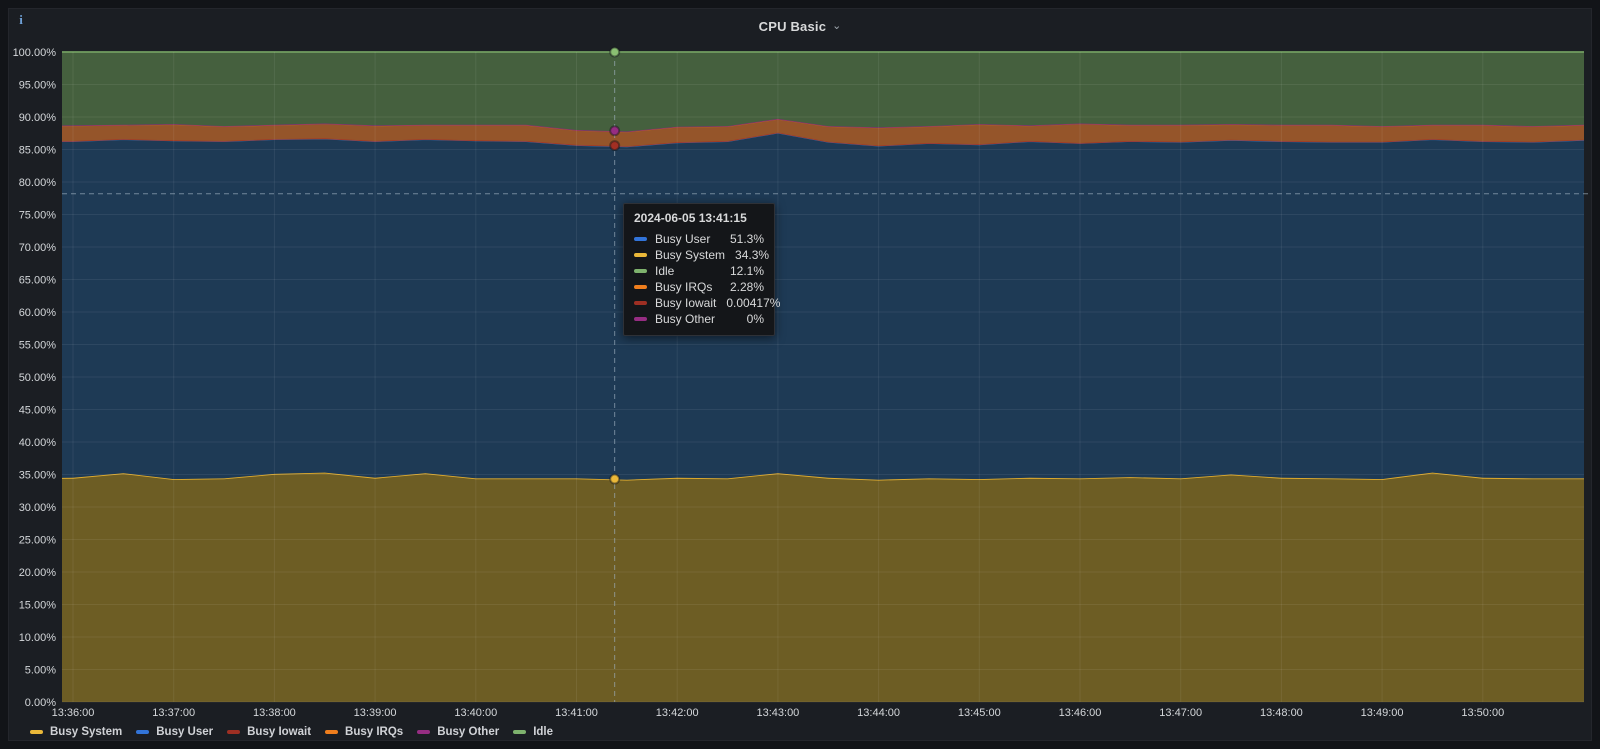  I want to click on series-value: 2.28%, so click(746, 287).